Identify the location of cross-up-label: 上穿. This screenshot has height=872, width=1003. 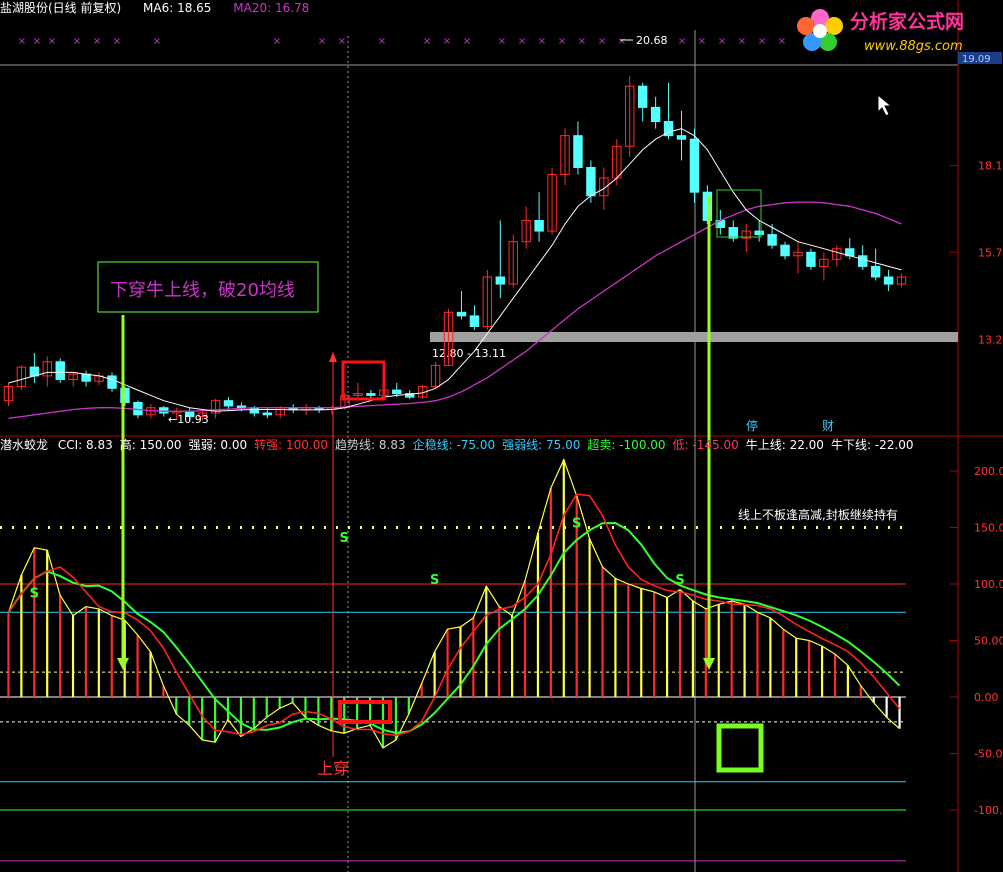
(333, 768).